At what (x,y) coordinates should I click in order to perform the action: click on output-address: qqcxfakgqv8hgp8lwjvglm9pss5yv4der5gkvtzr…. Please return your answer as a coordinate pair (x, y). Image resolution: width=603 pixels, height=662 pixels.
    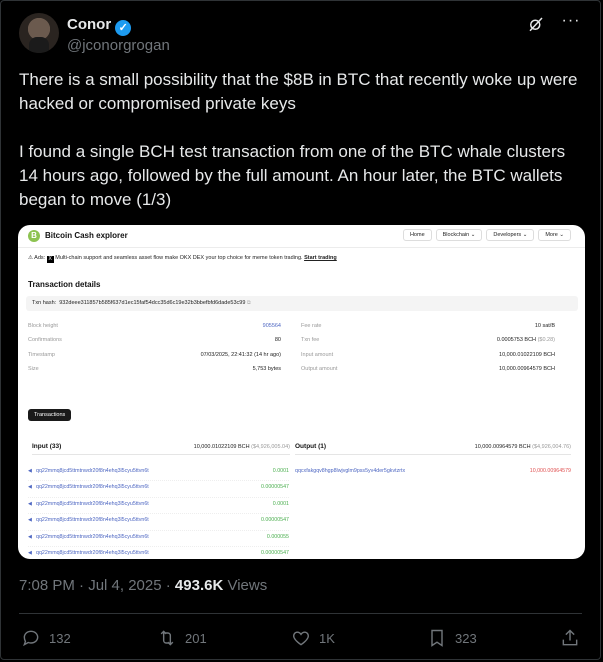
    Looking at the image, I should click on (350, 471).